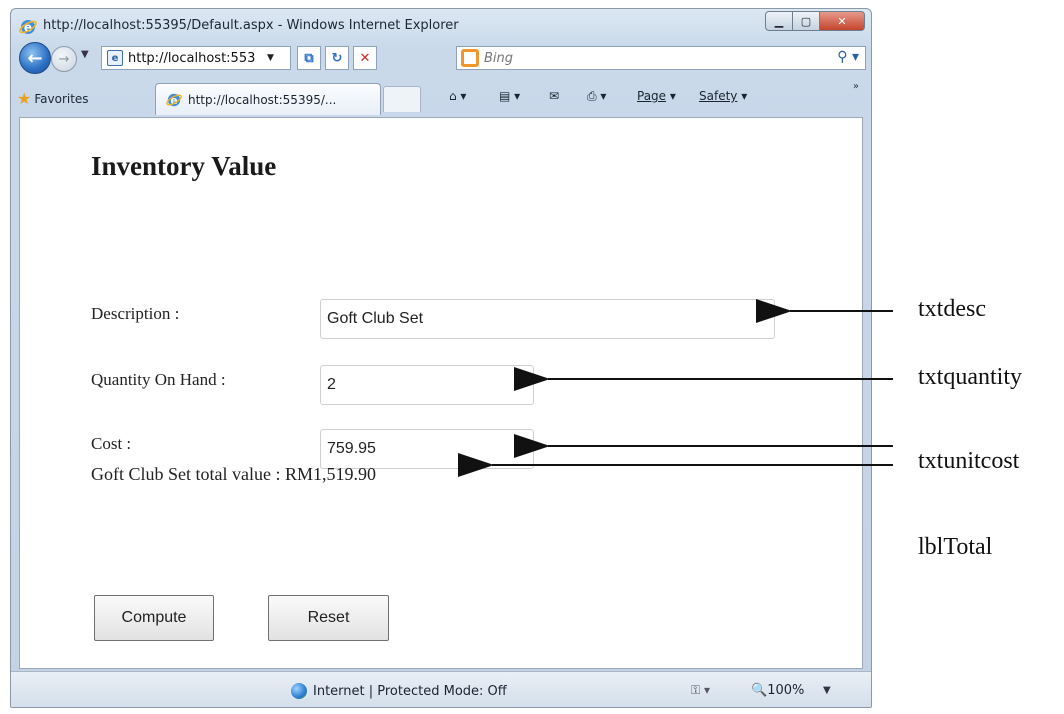 The height and width of the screenshot is (714, 1064). What do you see at coordinates (955, 547) in the screenshot?
I see `annotation-lblTotal: lblTotal` at bounding box center [955, 547].